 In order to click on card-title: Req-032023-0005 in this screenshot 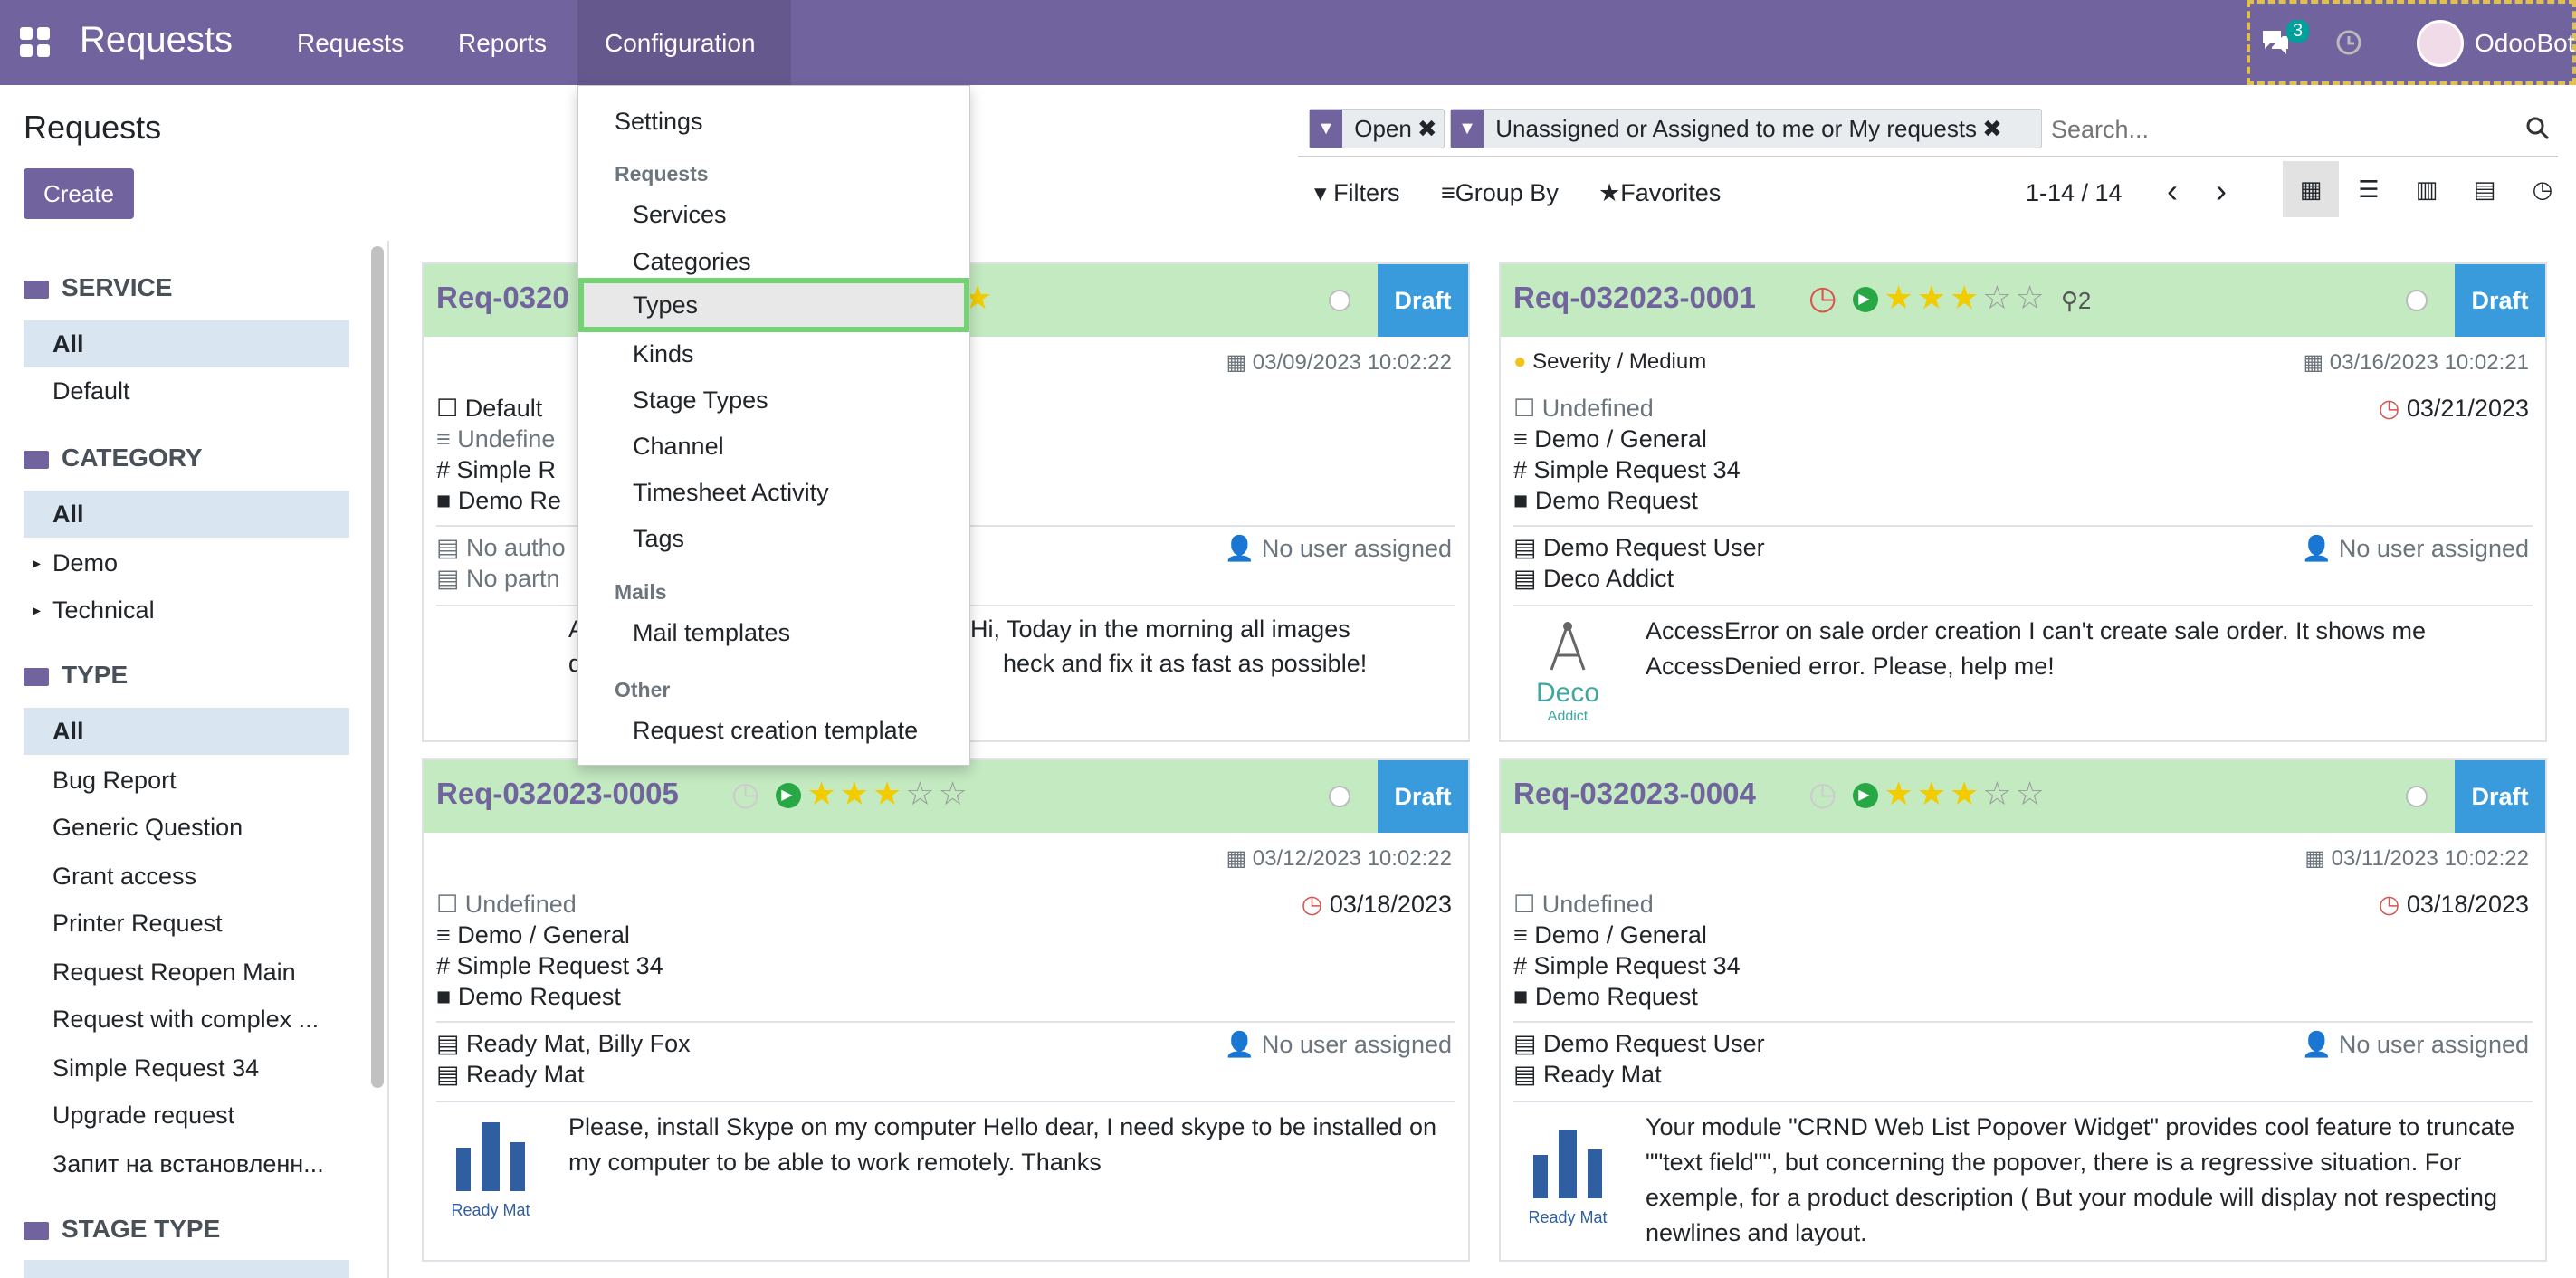, I will do `click(558, 794)`.